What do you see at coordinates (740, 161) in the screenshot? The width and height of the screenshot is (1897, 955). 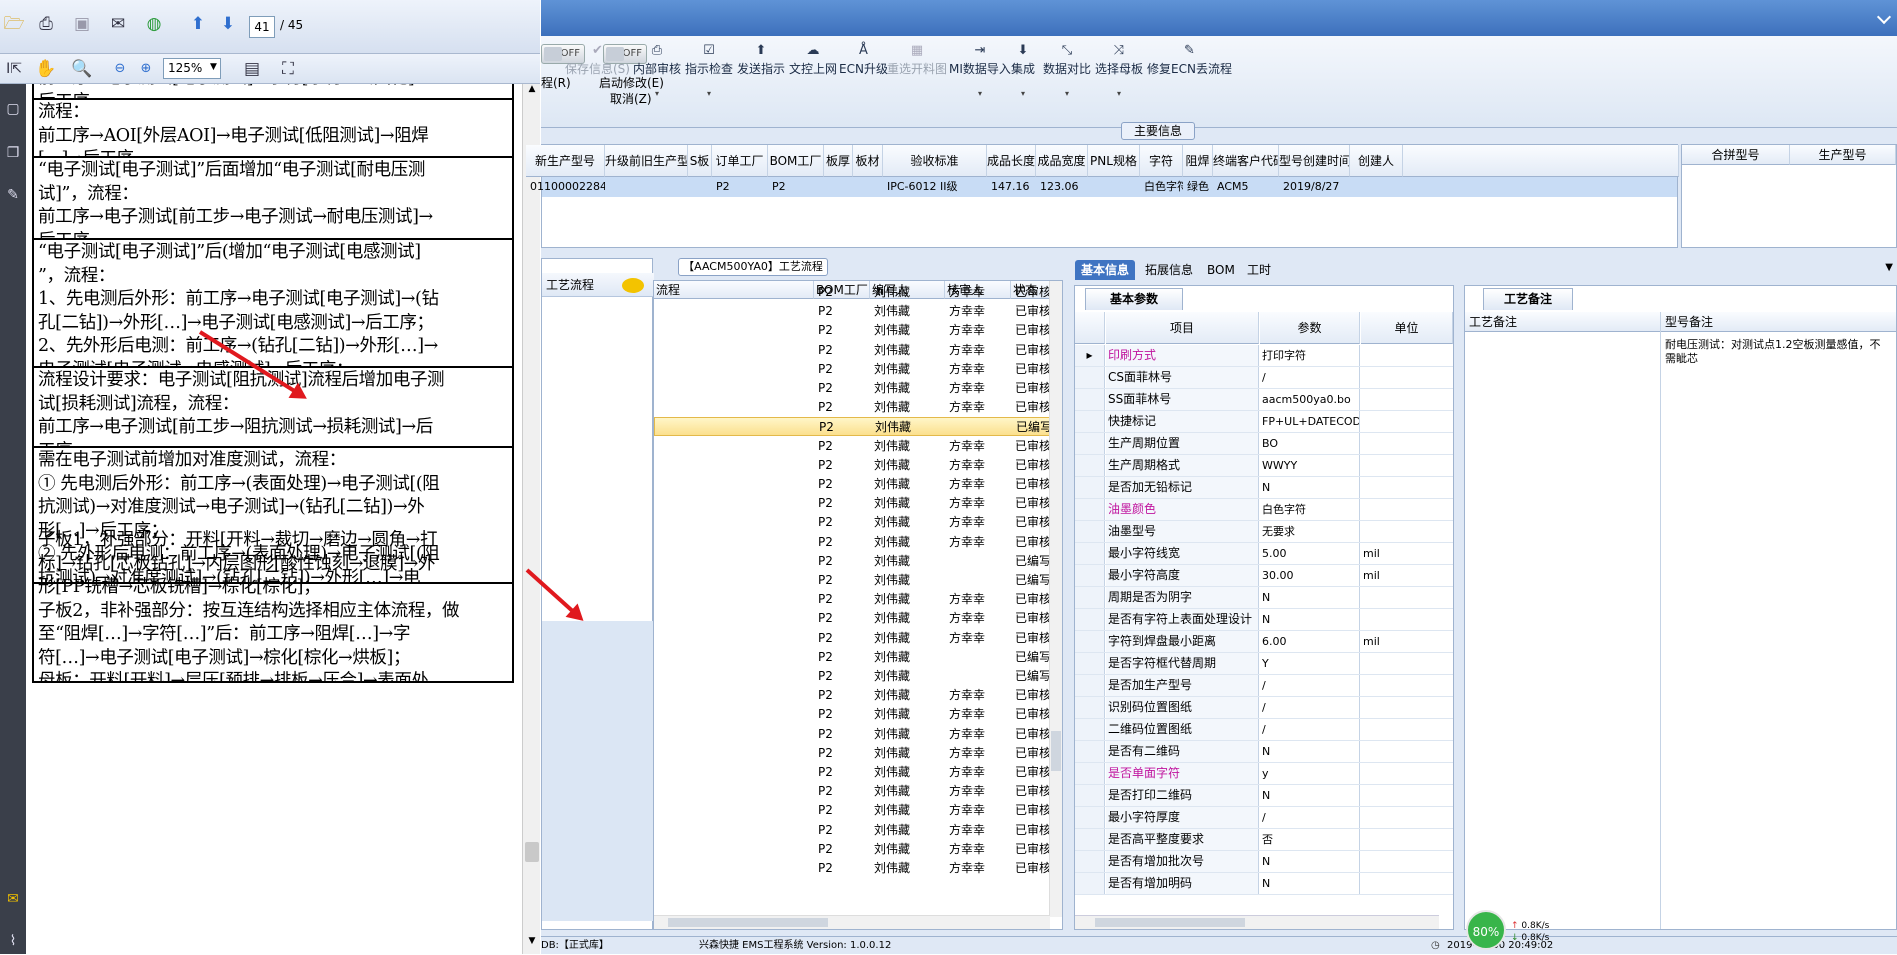 I see `column-header: 订单工厂` at bounding box center [740, 161].